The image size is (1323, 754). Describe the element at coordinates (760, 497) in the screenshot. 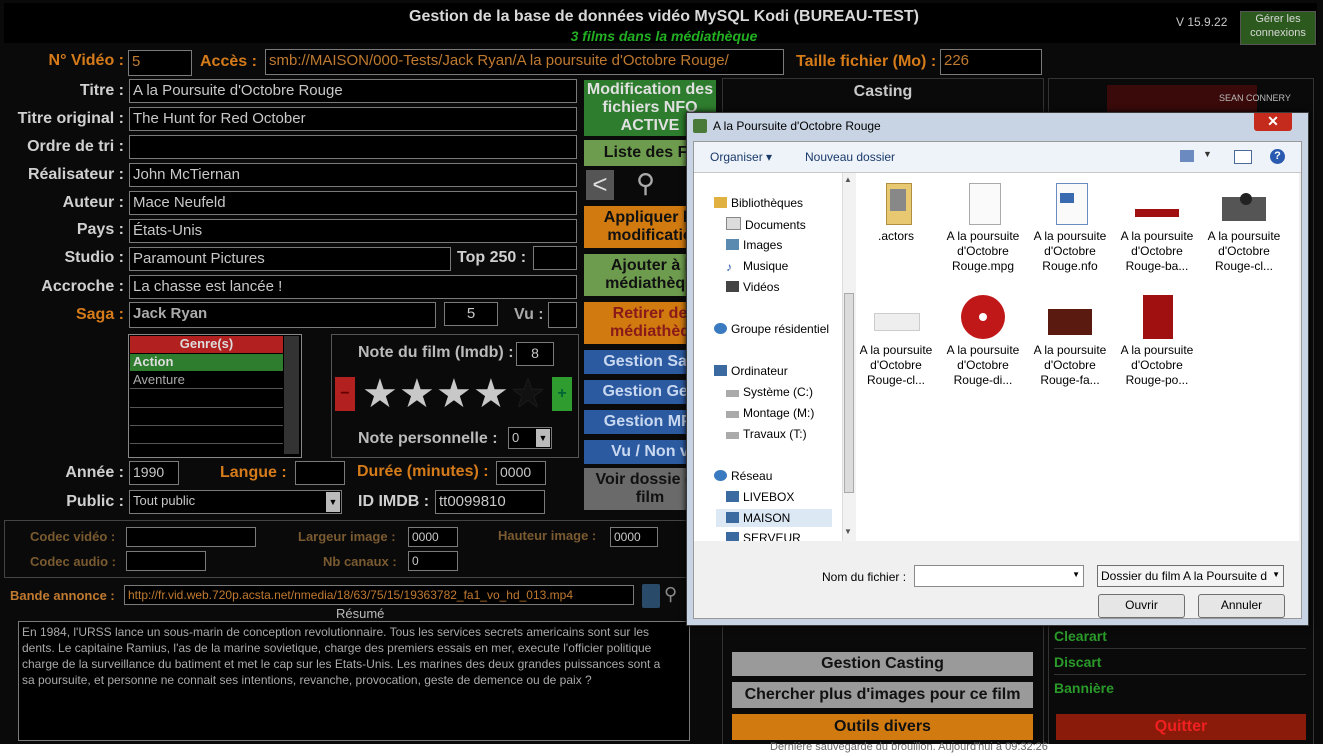

I see `nav-item: LIVEBOX` at that location.